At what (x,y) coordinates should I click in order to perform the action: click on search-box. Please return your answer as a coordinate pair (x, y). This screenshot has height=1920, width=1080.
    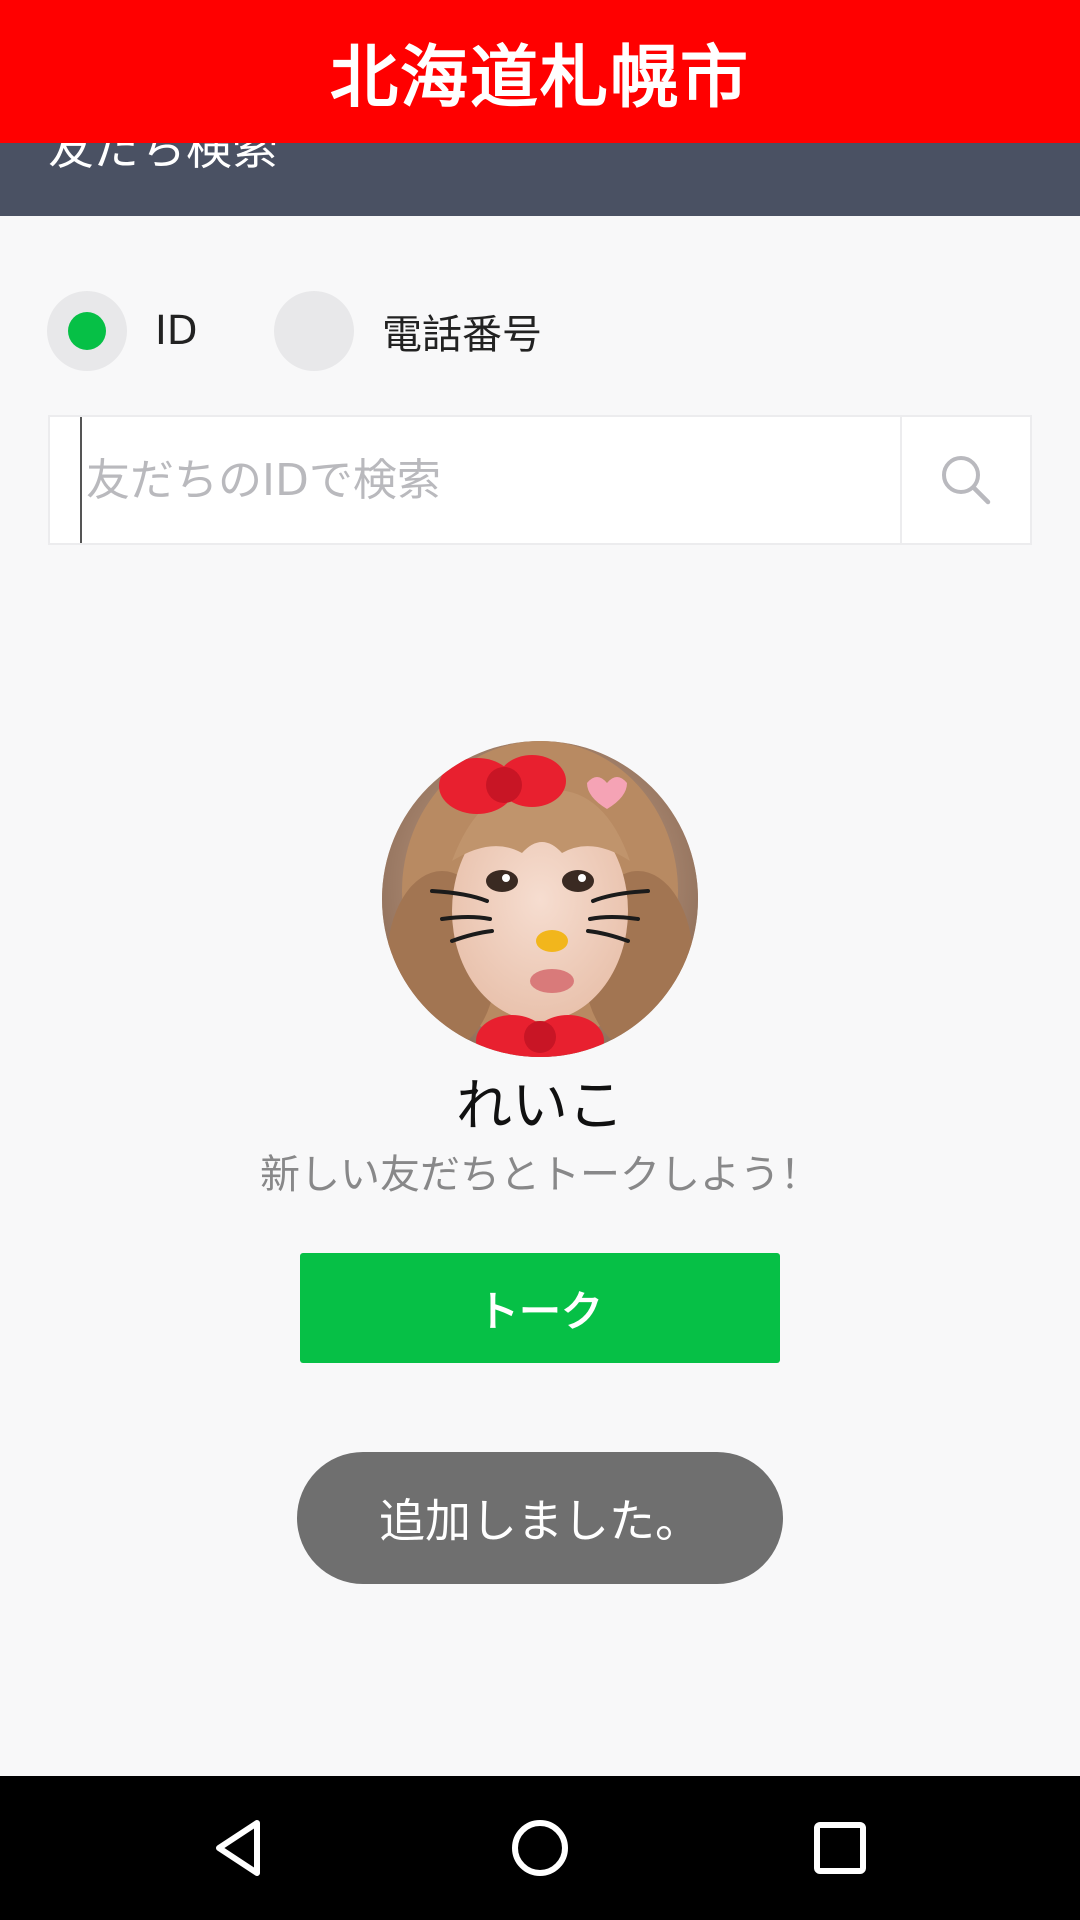
    Looking at the image, I should click on (540, 480).